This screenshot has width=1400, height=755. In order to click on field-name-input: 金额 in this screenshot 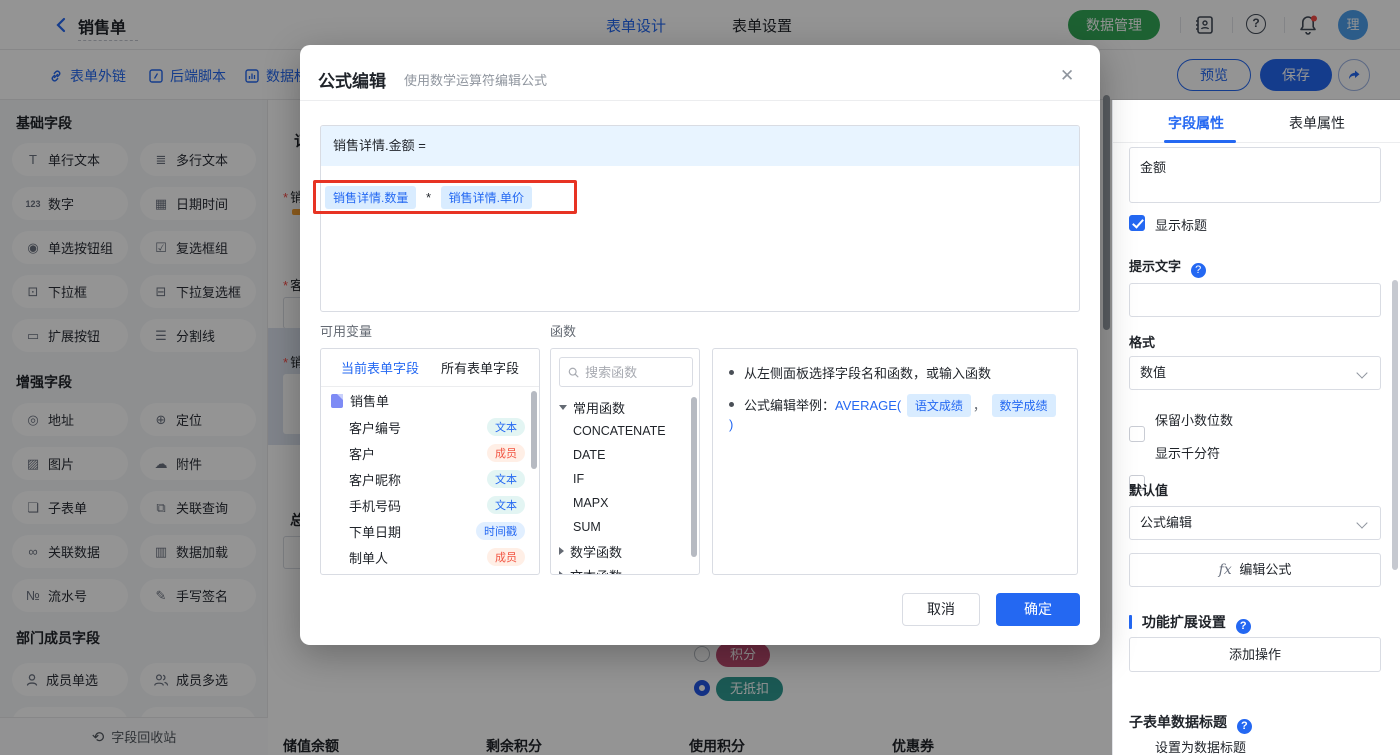, I will do `click(1255, 175)`.